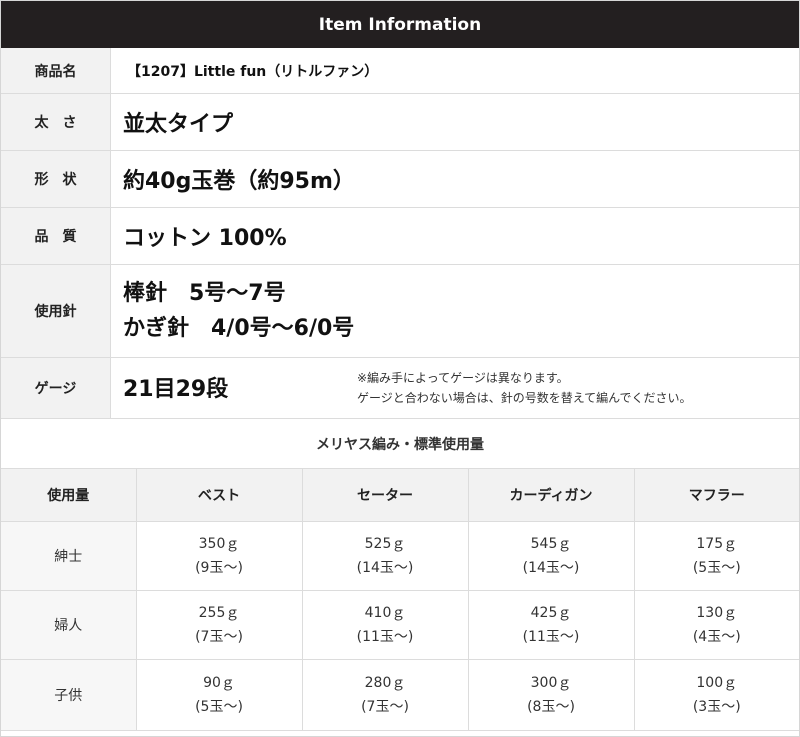  What do you see at coordinates (204, 293) in the screenshot?
I see `needle-line-knitting: 棒針 5号～7号` at bounding box center [204, 293].